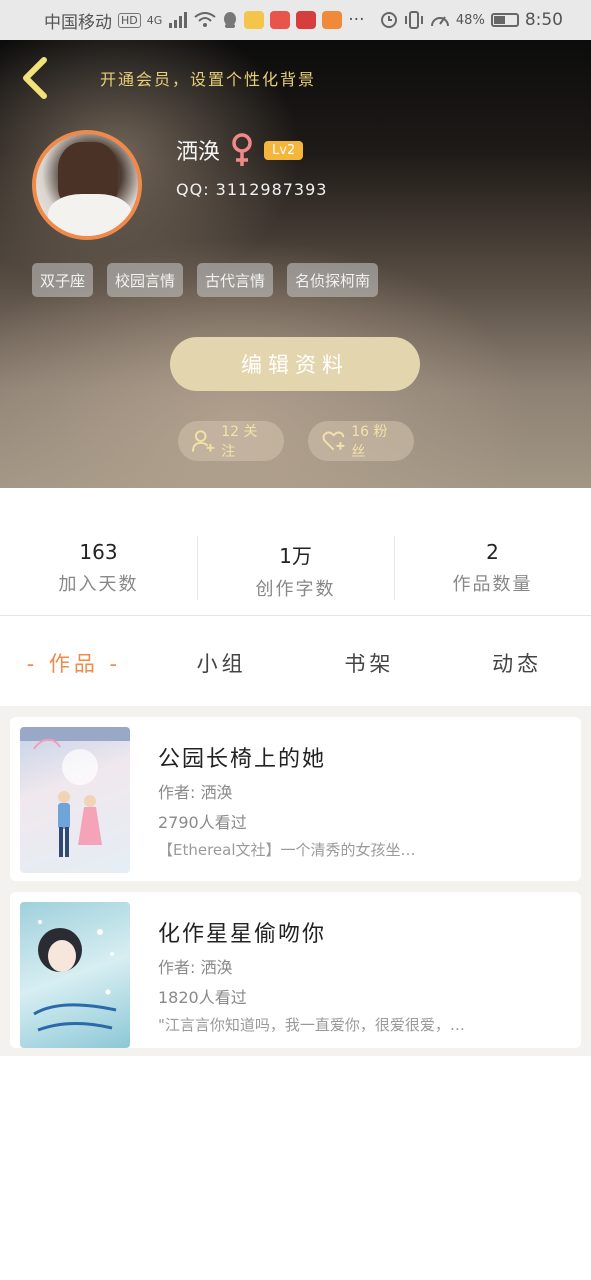 The height and width of the screenshot is (1280, 591). I want to click on heart-plus-icon, so click(333, 441).